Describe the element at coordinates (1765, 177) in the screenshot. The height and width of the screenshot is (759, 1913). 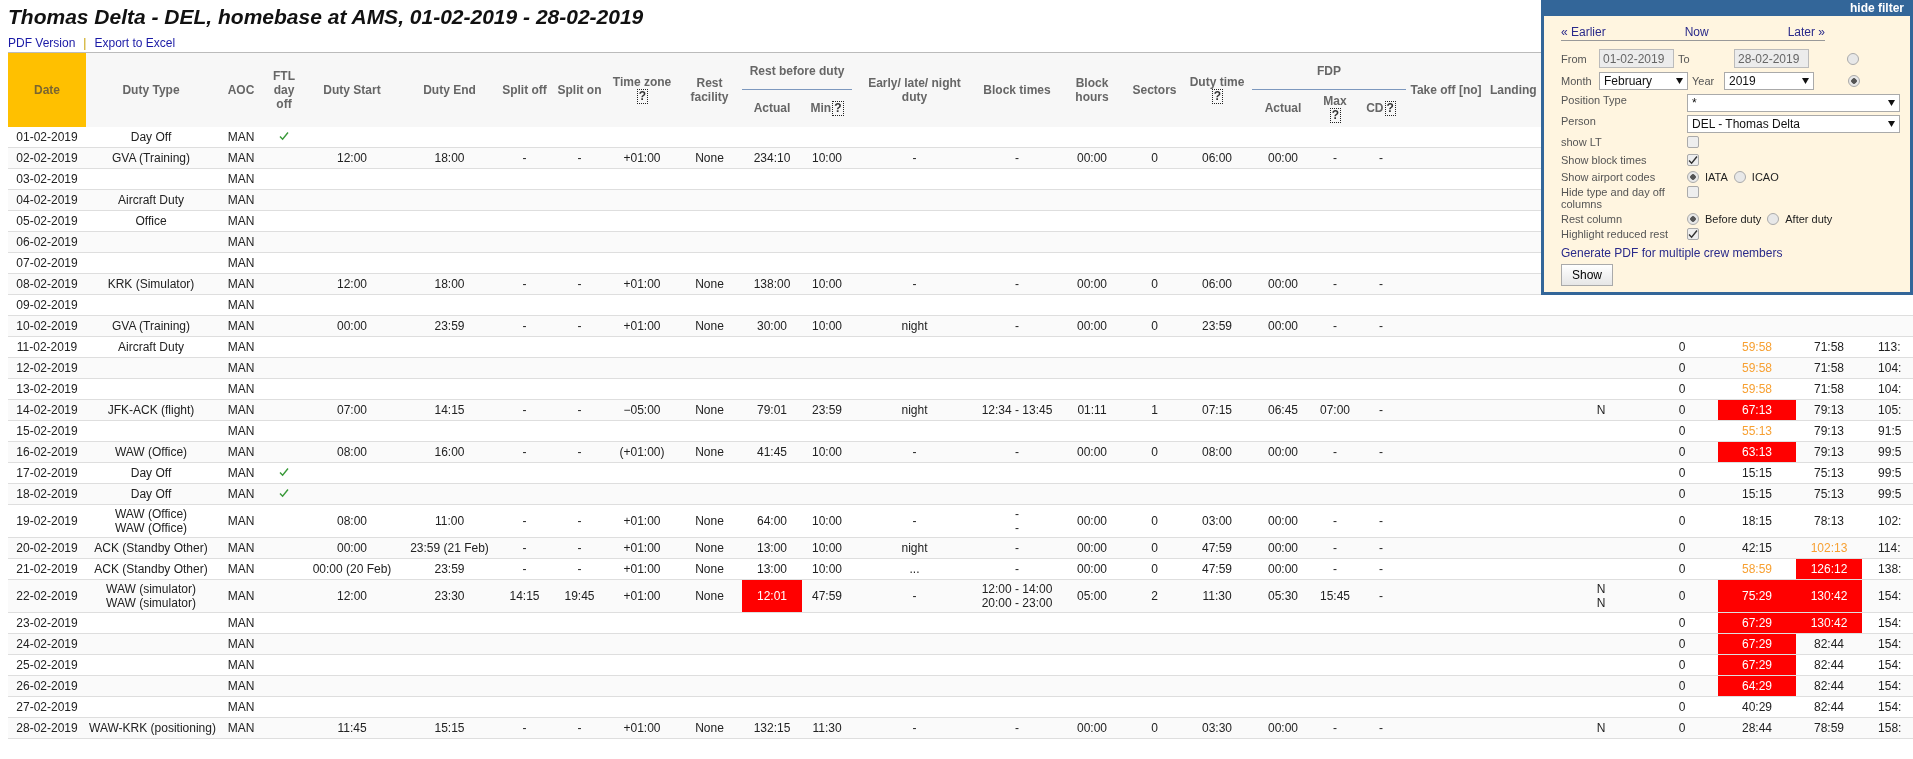
I see `option-label: ICAO` at that location.